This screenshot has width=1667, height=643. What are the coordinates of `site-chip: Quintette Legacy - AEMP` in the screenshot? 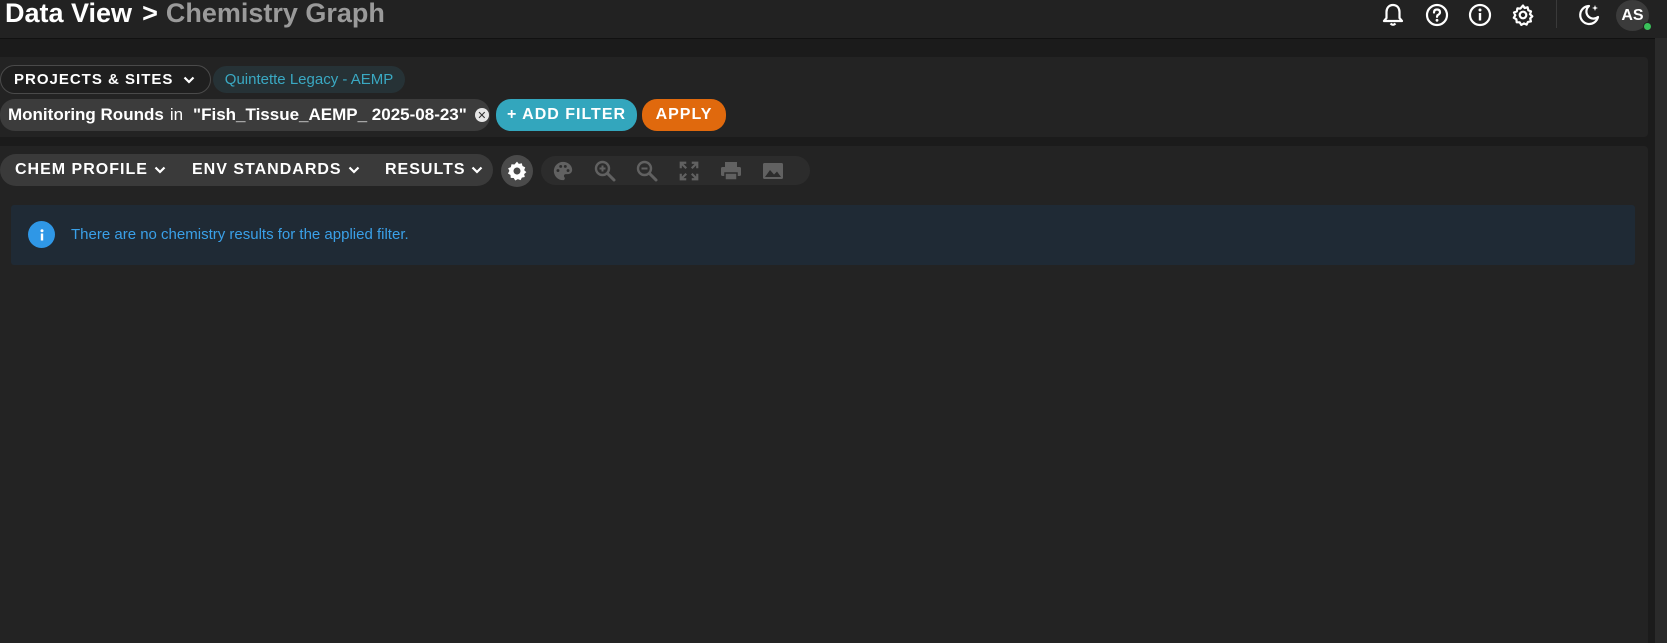 It's located at (309, 79).